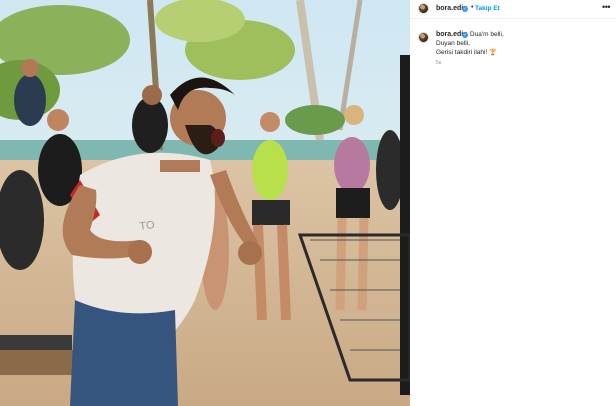 The width and height of the screenshot is (616, 406). What do you see at coordinates (438, 63) in the screenshot?
I see `post-timestamp: 5s` at bounding box center [438, 63].